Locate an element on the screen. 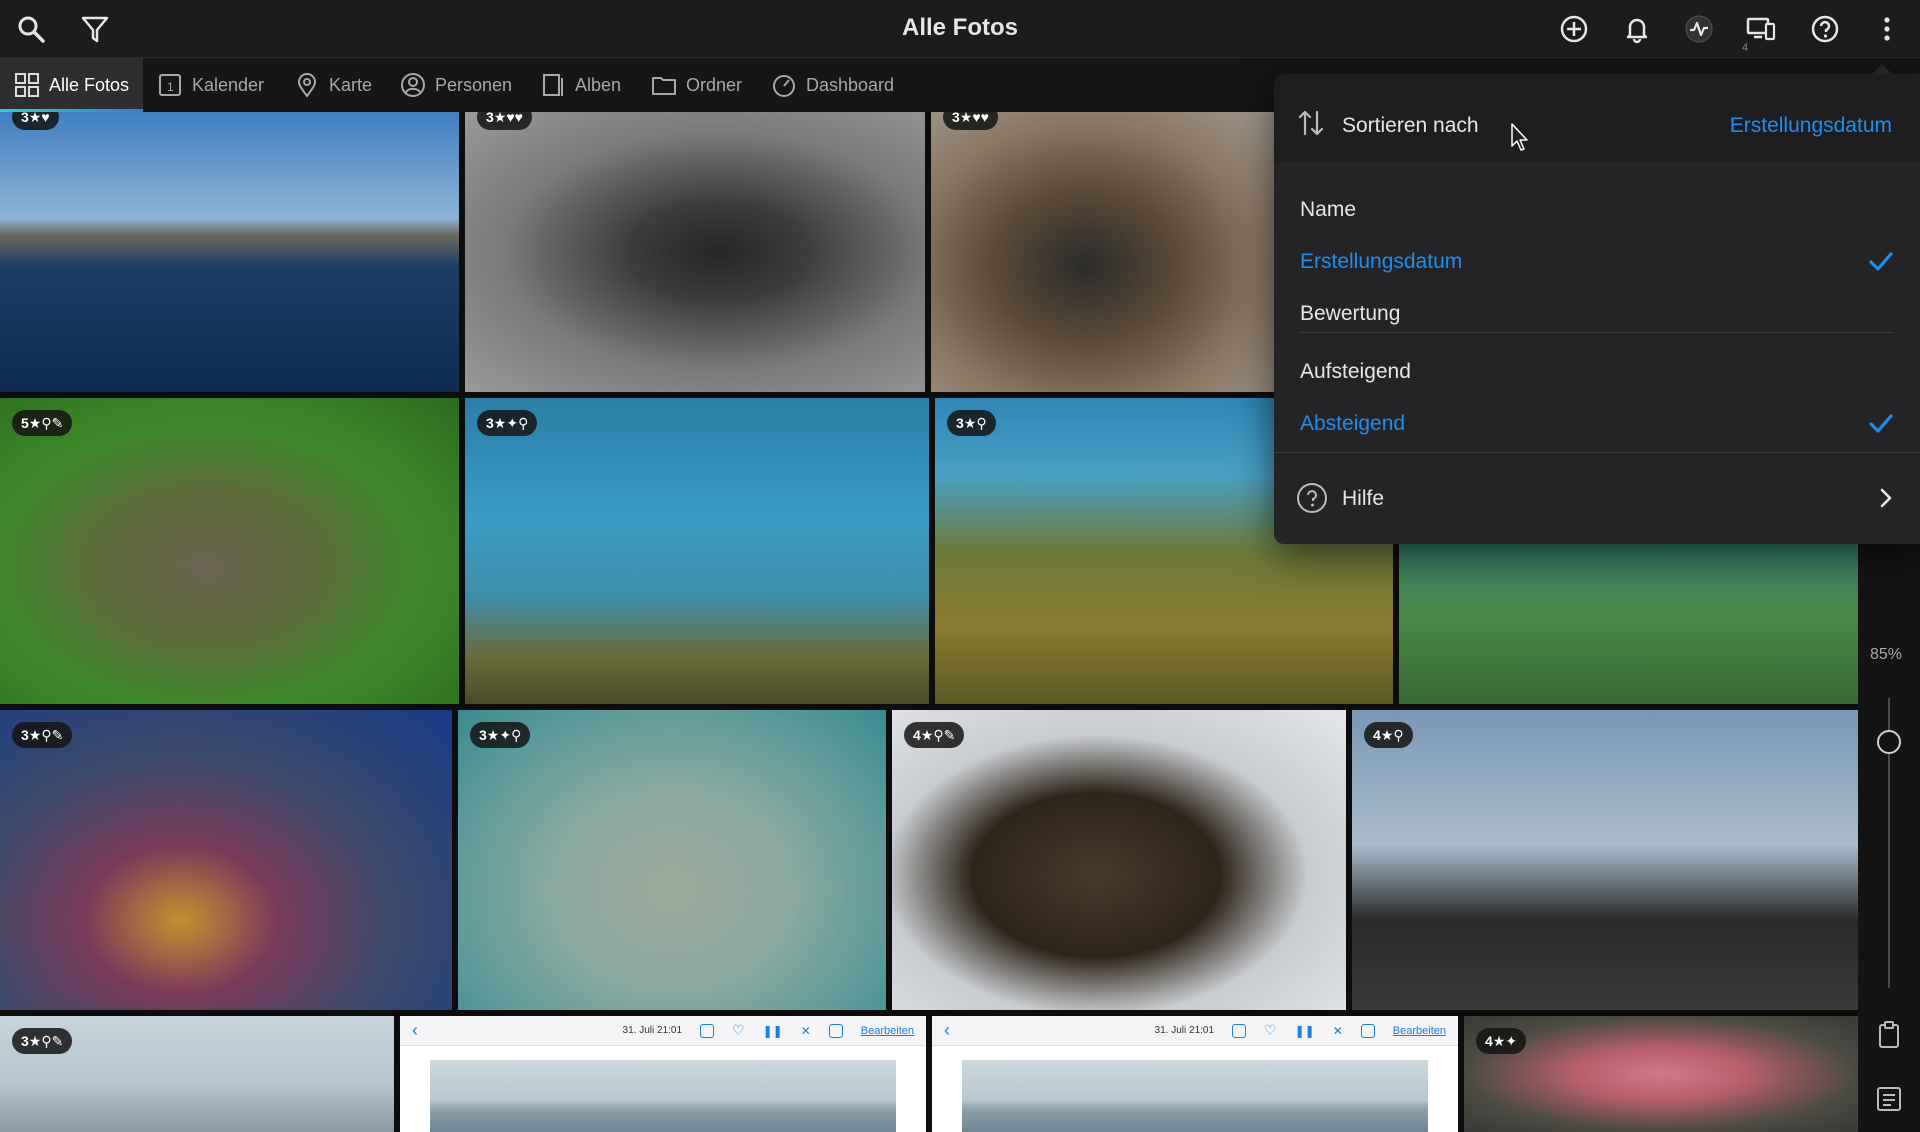 The height and width of the screenshot is (1132, 1920). bell-icon is located at coordinates (1637, 29).